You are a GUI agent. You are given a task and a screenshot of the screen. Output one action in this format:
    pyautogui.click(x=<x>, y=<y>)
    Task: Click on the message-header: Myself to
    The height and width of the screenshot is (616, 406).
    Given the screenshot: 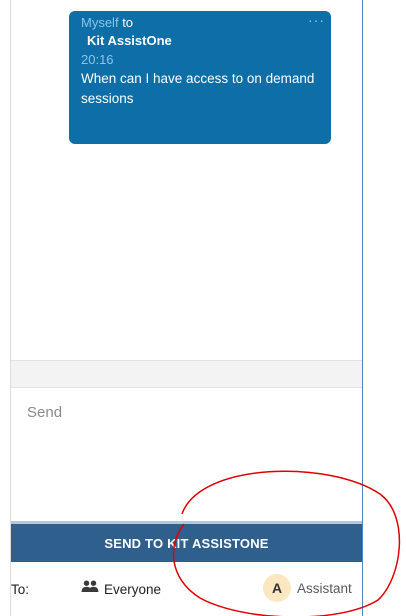 What is the action you would take?
    pyautogui.click(x=107, y=23)
    